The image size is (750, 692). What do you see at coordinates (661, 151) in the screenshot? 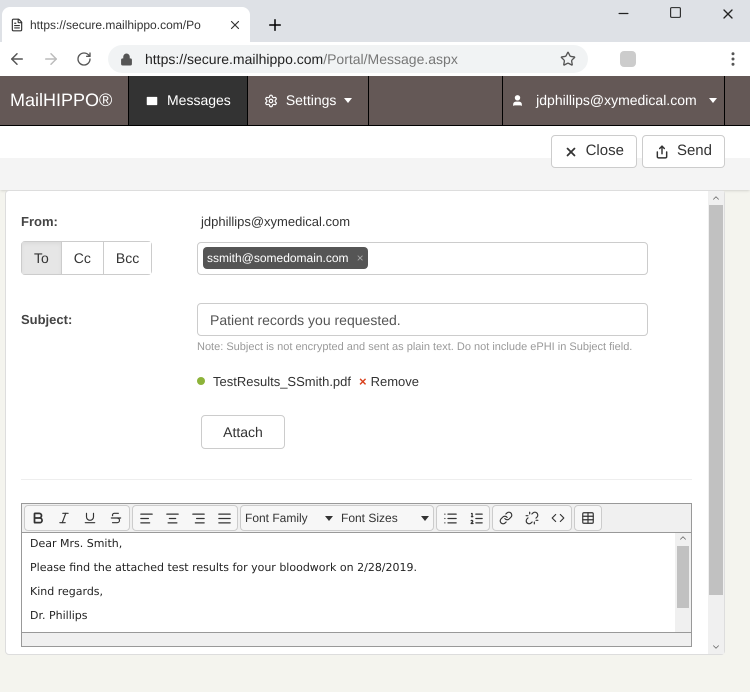
I see `share-icon` at bounding box center [661, 151].